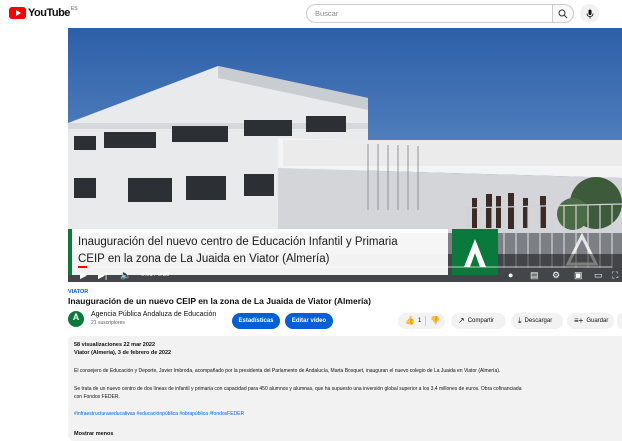 The image size is (622, 441). I want to click on search-box, so click(429, 13).